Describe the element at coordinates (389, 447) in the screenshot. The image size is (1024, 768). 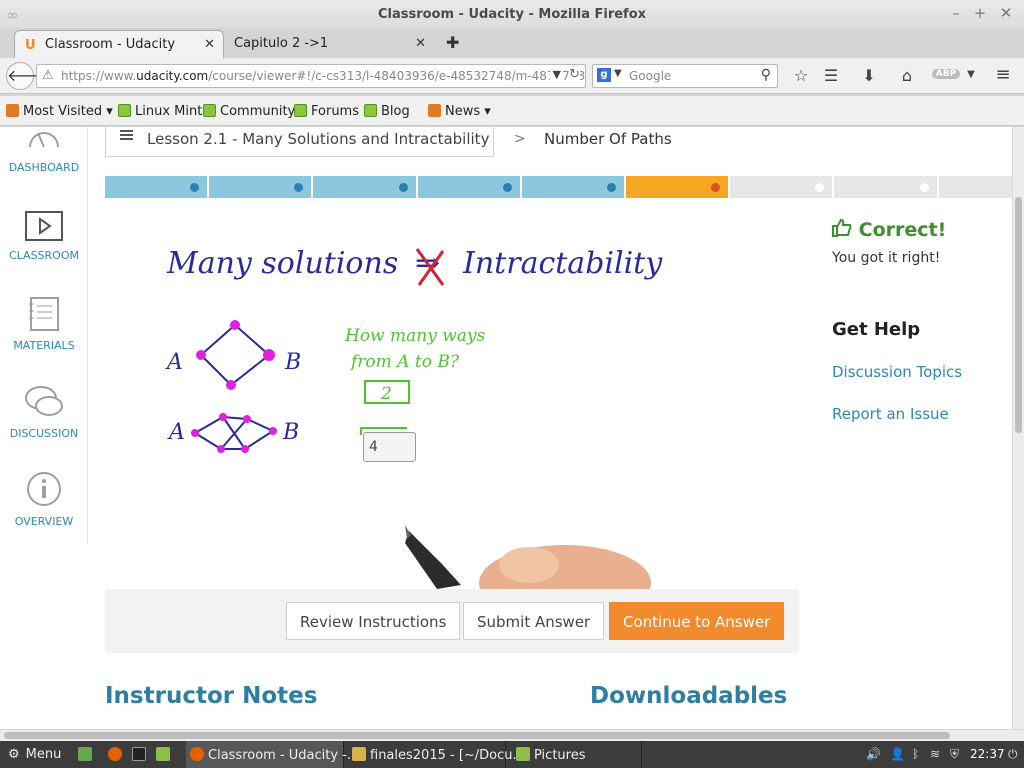
I see `answer-input` at that location.